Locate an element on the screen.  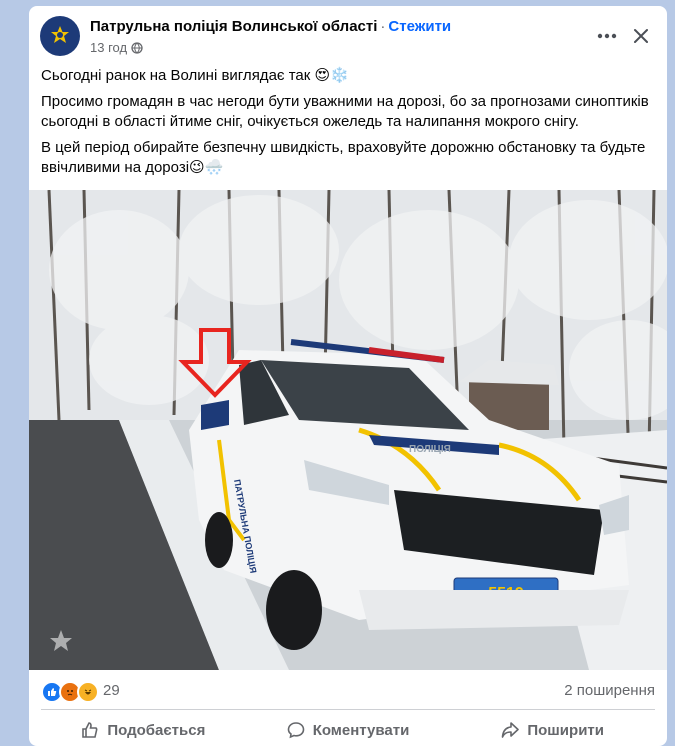
action-bar: Подобається Коментувати Поширити is located at coordinates (348, 730).